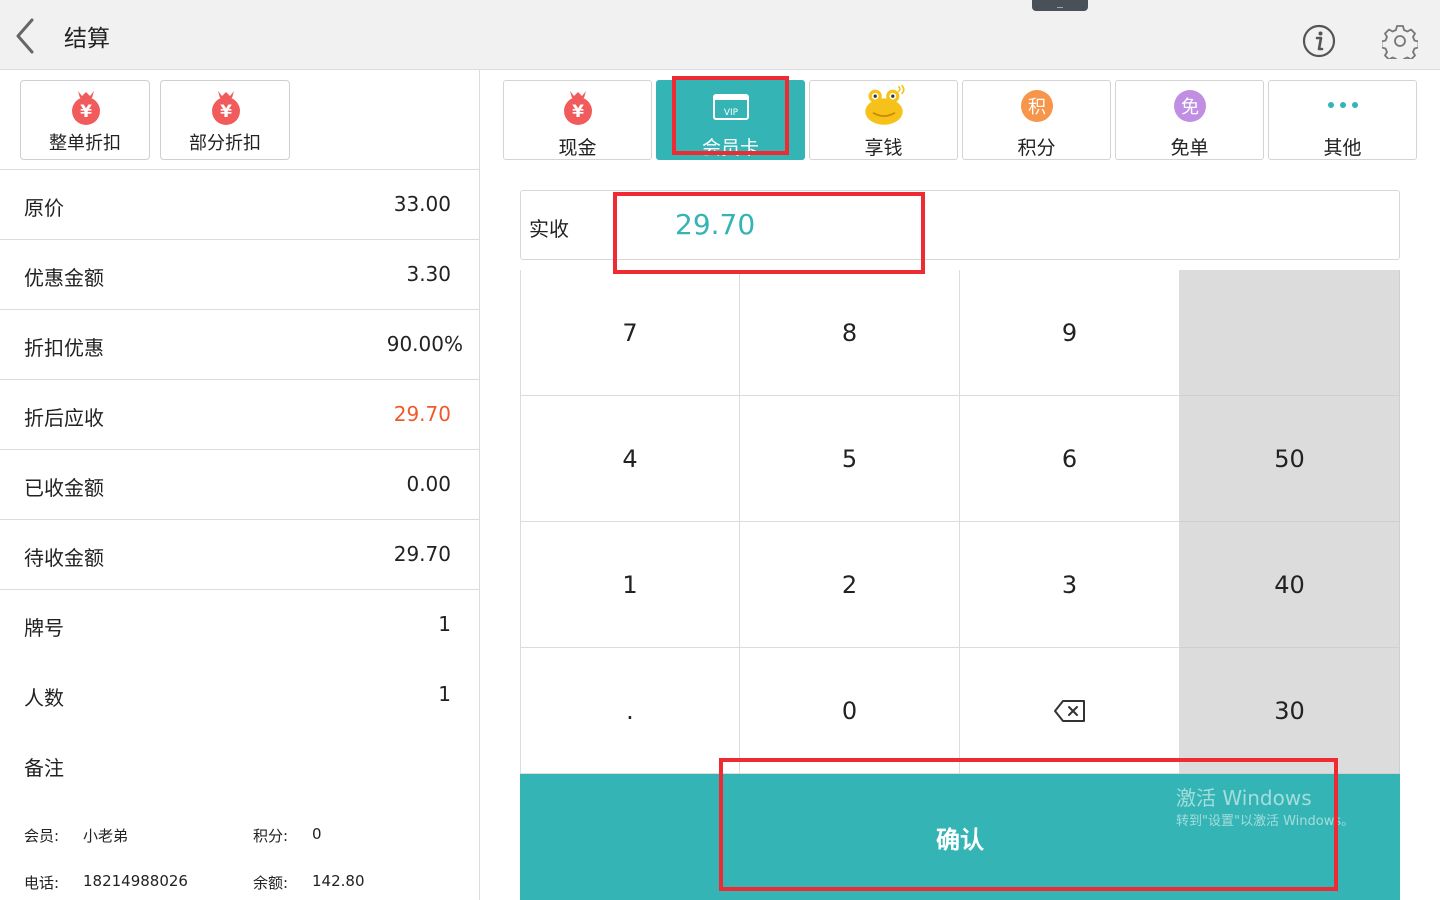 Image resolution: width=1440 pixels, height=900 pixels. I want to click on member-balance: 142.80, so click(338, 881).